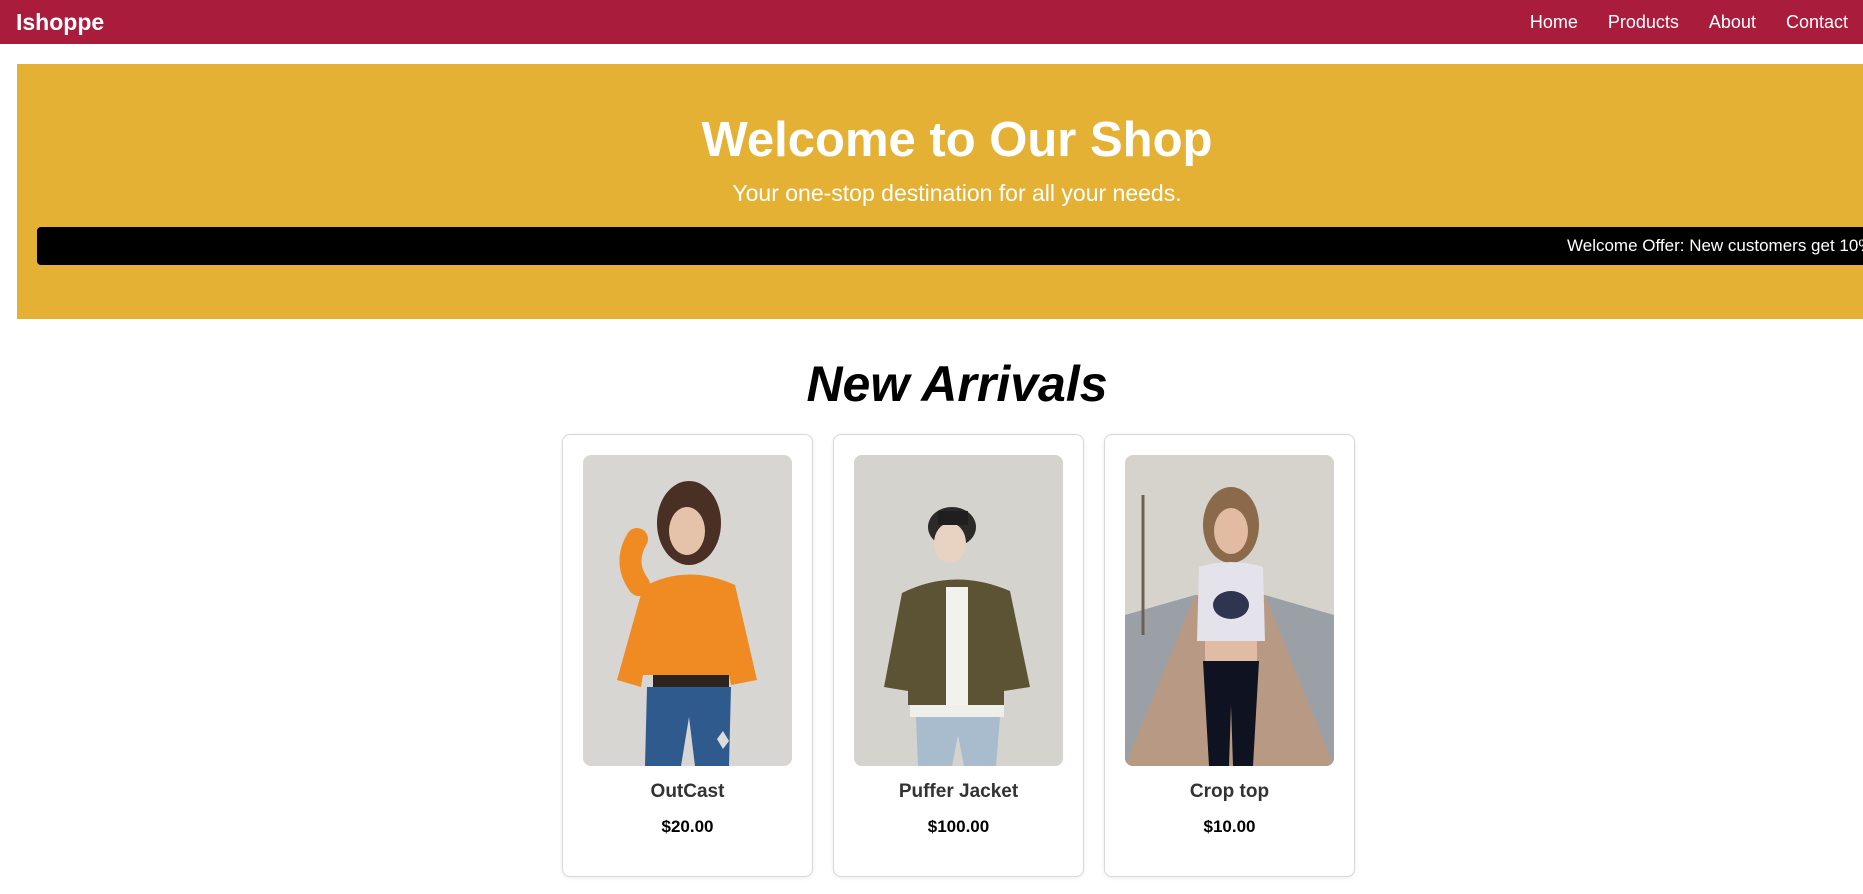  I want to click on product-price: $20.00, so click(687, 826).